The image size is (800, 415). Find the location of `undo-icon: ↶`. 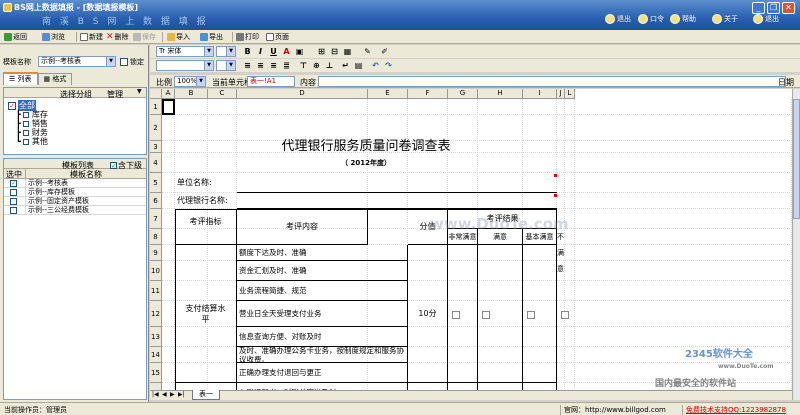

undo-icon: ↶ is located at coordinates (375, 65).